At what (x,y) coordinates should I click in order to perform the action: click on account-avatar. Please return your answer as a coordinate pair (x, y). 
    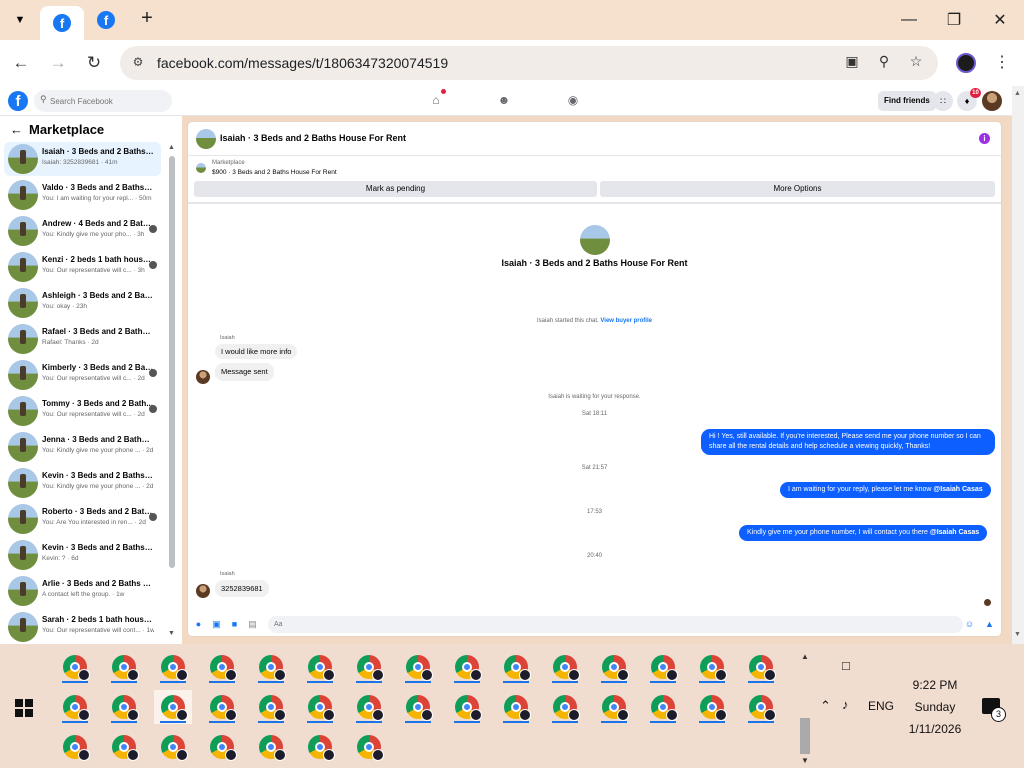
    Looking at the image, I should click on (992, 101).